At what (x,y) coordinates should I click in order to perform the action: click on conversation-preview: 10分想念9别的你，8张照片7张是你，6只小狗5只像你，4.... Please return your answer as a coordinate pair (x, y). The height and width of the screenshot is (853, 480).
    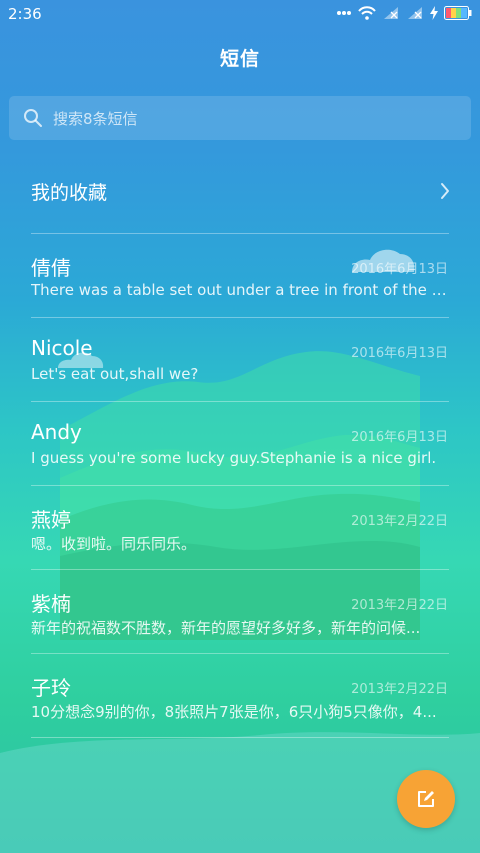
    Looking at the image, I should click on (234, 712).